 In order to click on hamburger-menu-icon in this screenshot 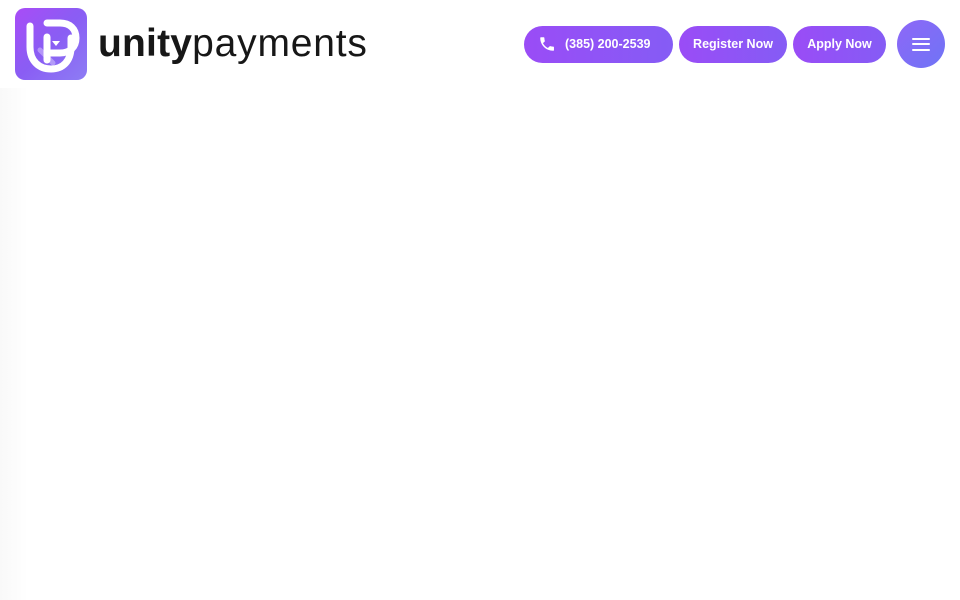, I will do `click(921, 44)`.